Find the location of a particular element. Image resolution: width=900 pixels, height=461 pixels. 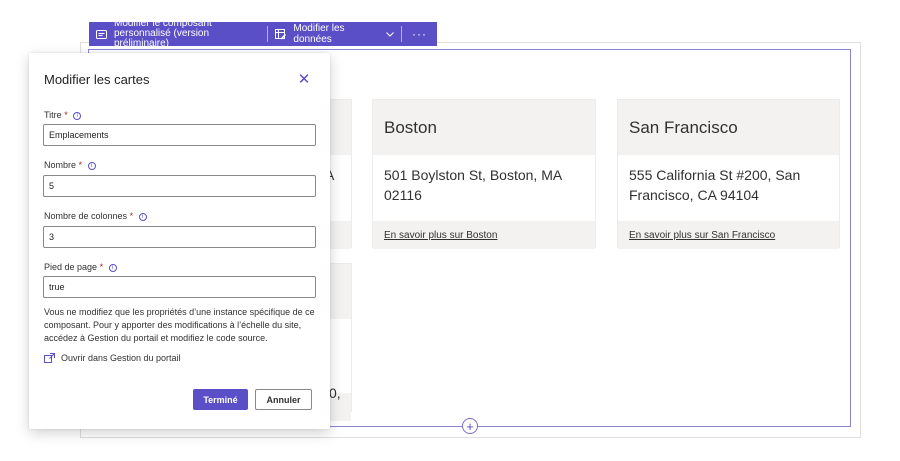

footer-field-label: Pied de page * i is located at coordinates (80, 267).